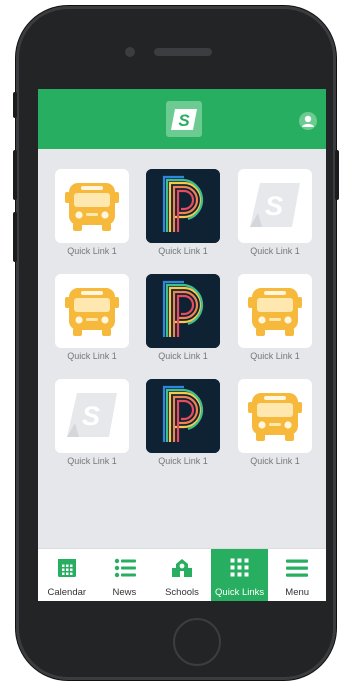  I want to click on calendar-icon, so click(67, 568).